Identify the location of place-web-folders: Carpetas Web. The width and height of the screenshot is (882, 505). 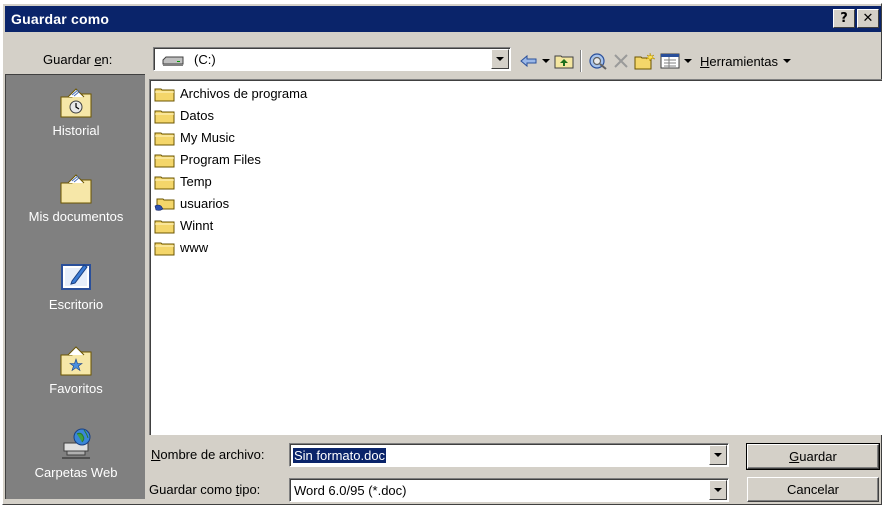
(76, 453).